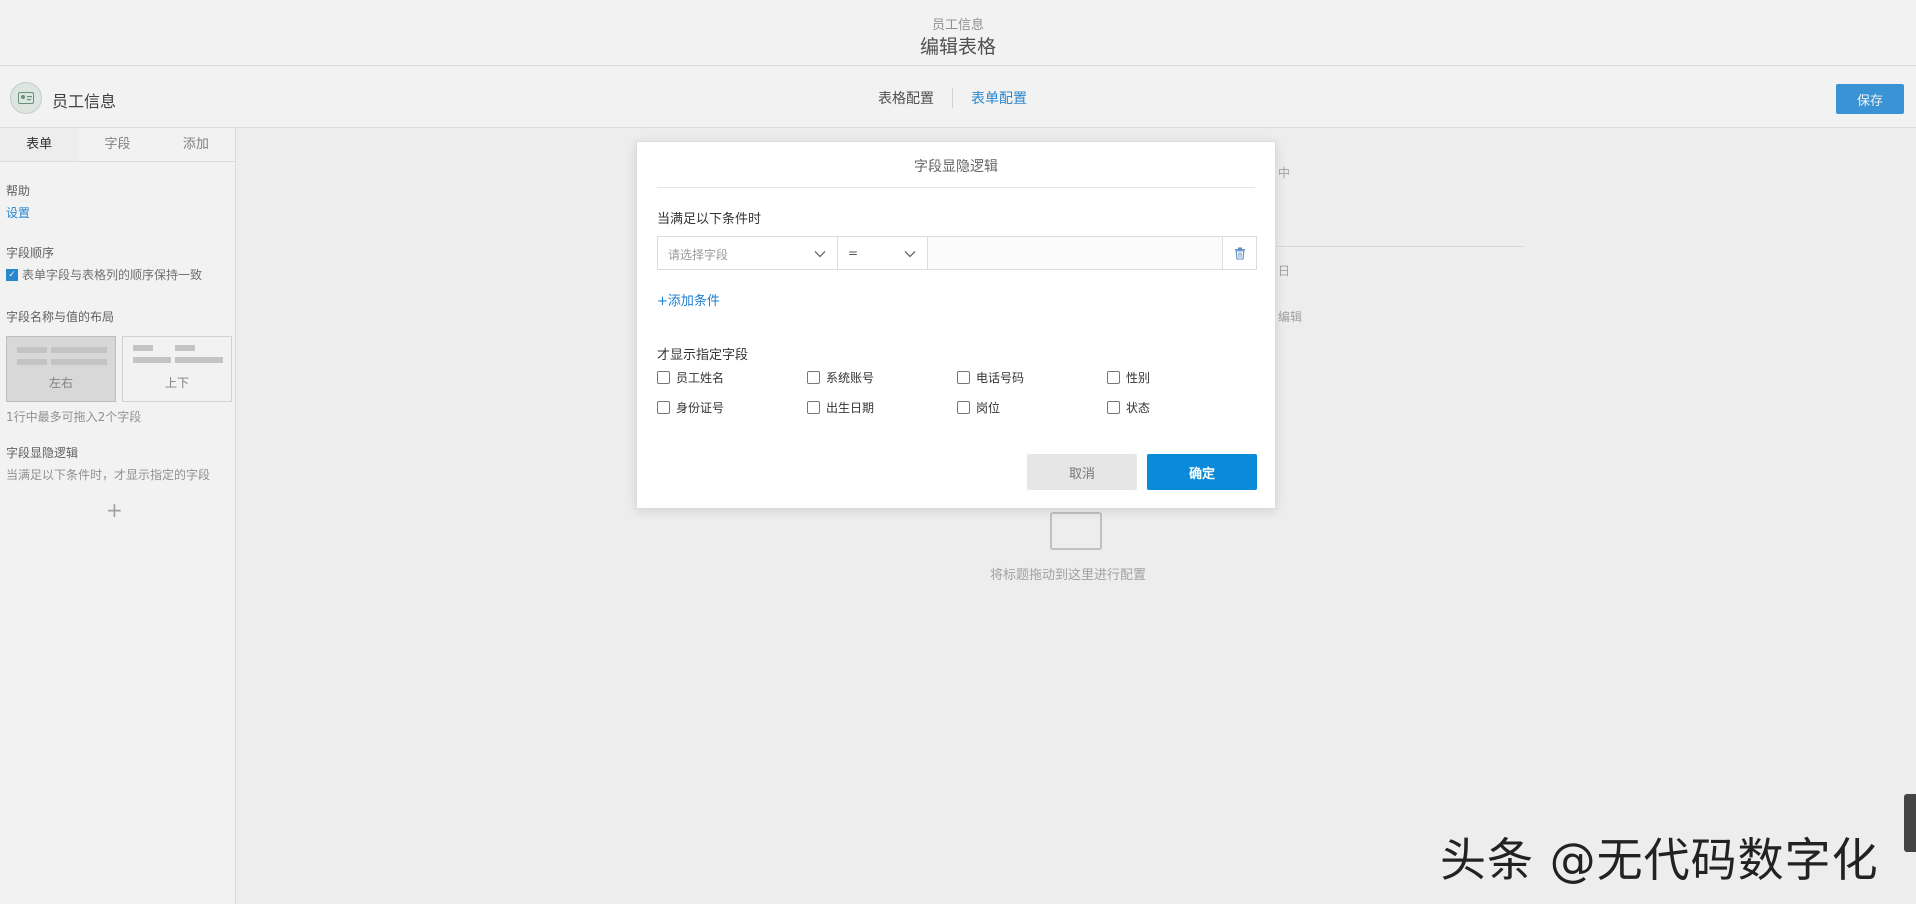  What do you see at coordinates (748, 253) in the screenshot?
I see `field-select: 请选择字段` at bounding box center [748, 253].